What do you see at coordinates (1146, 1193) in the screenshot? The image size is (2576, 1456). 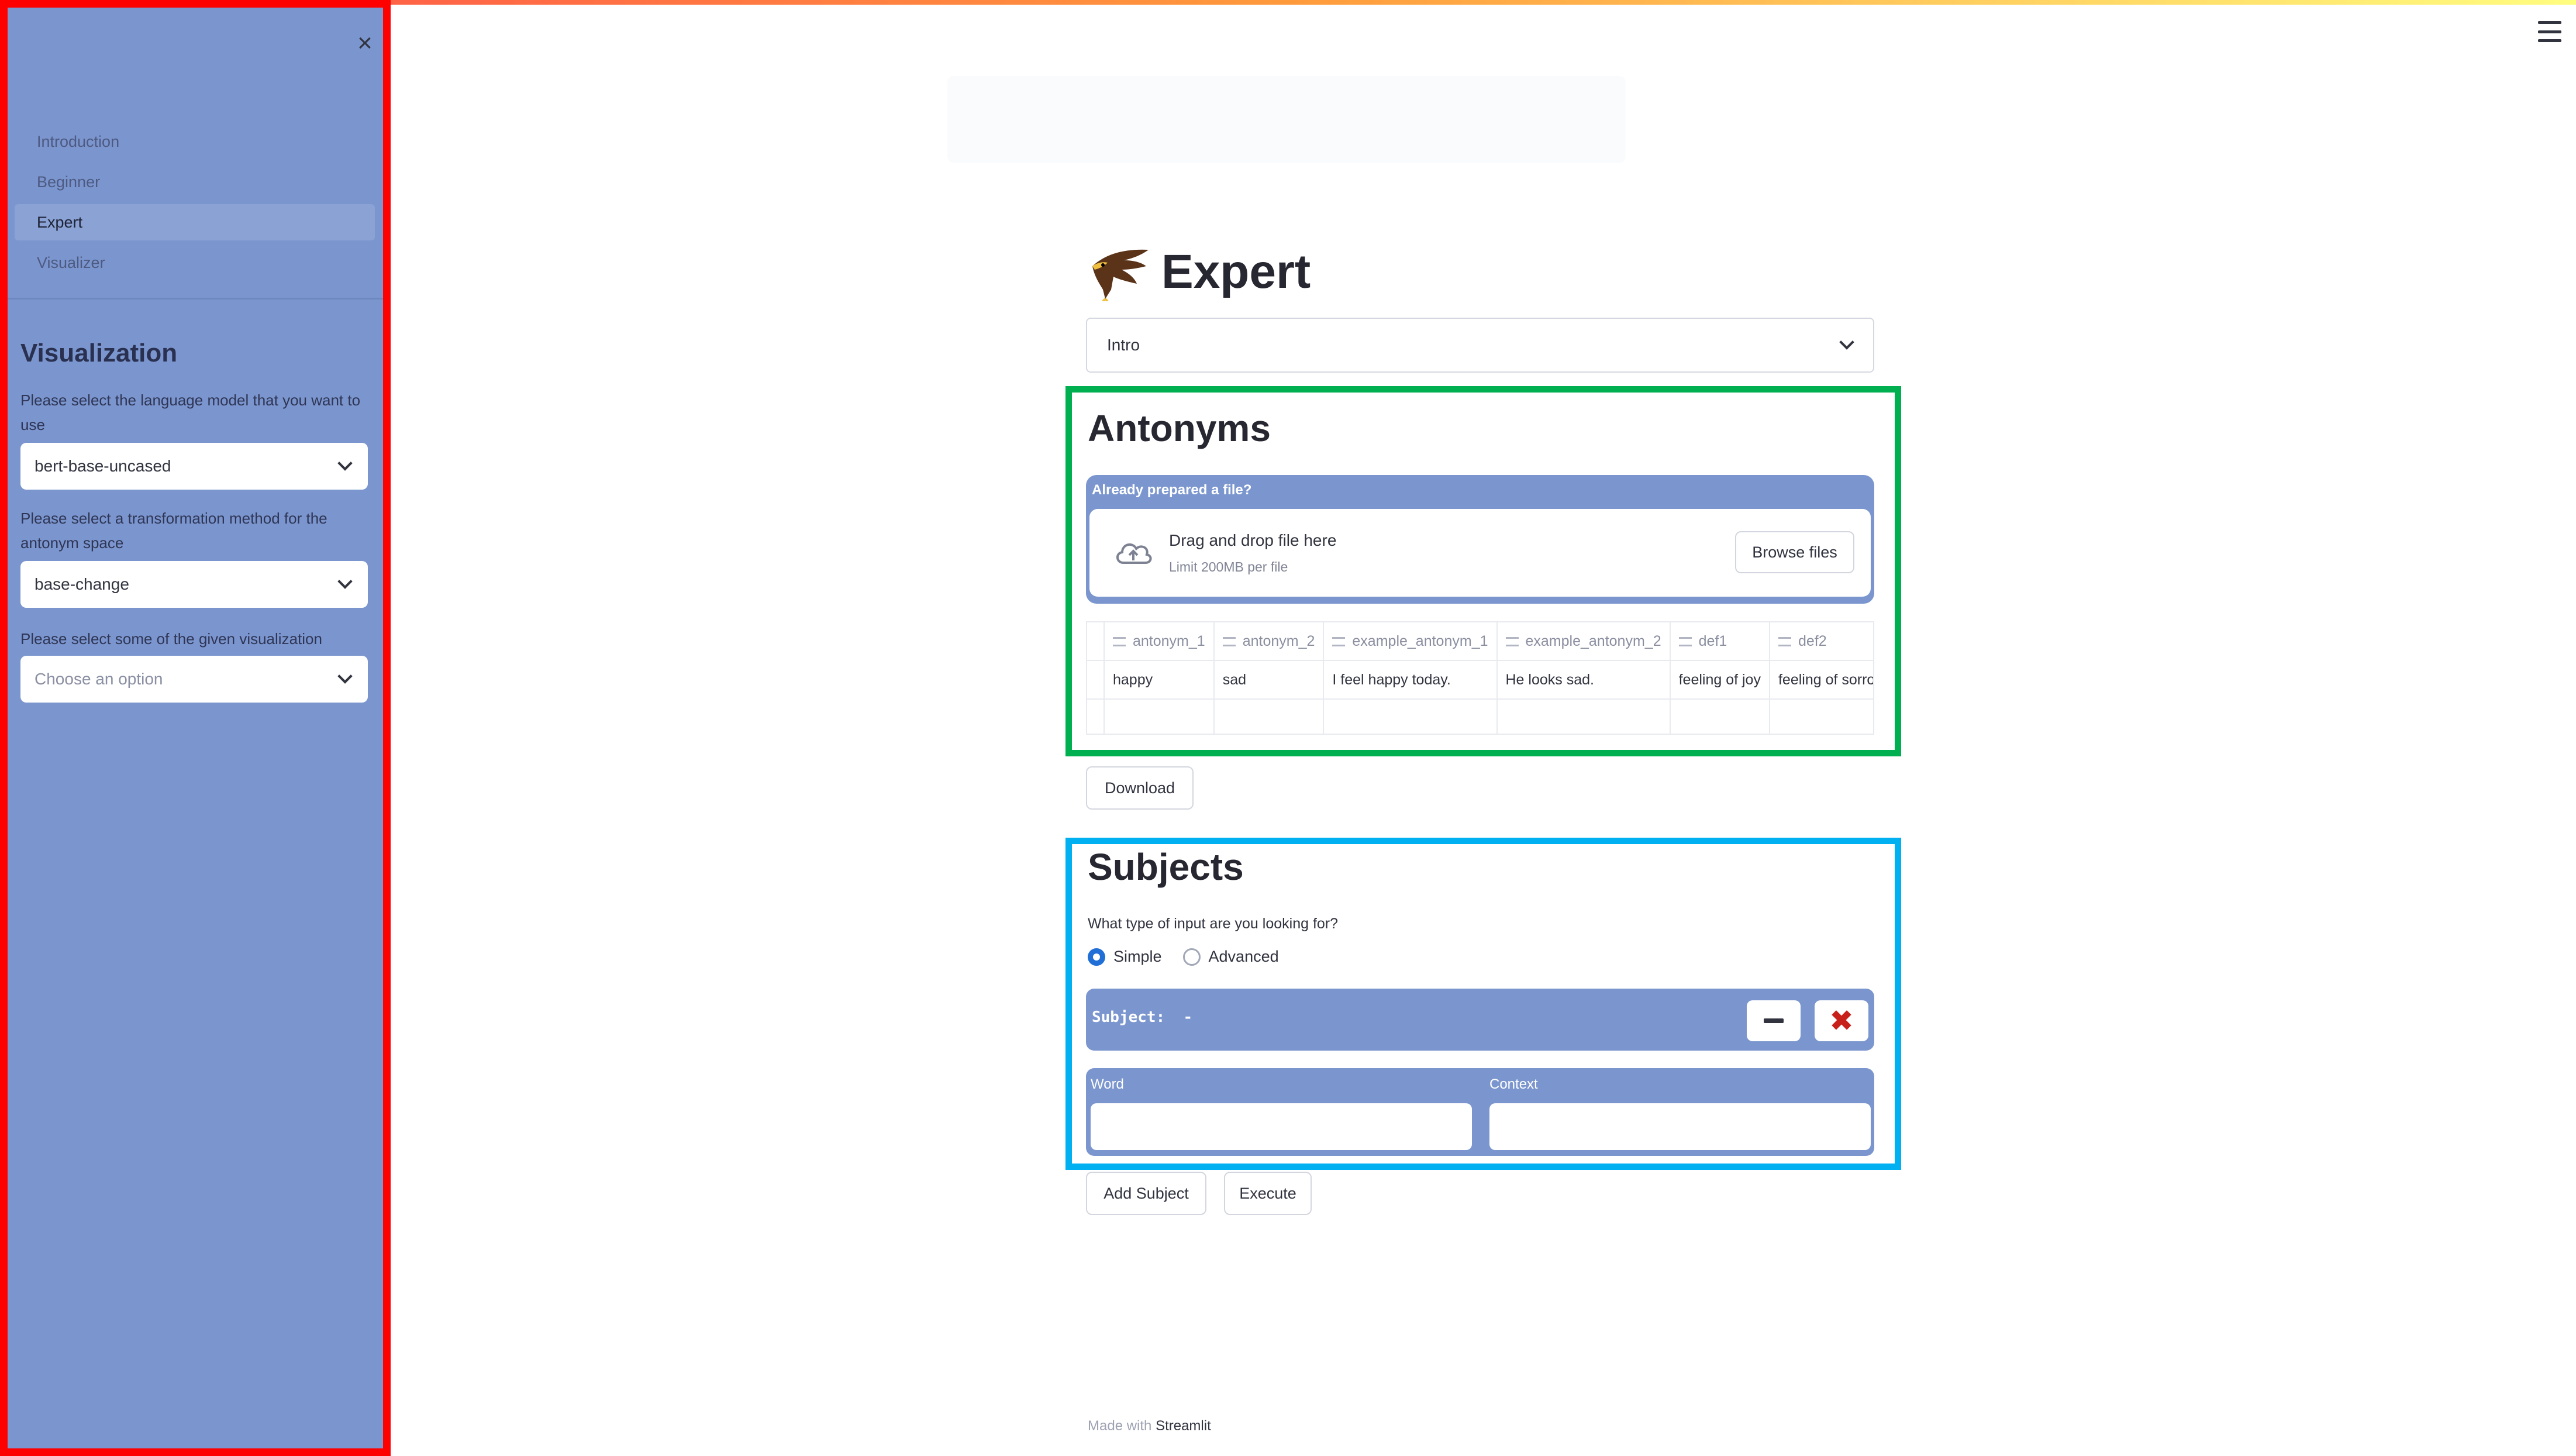 I see `add-subject-button: Add Subject` at bounding box center [1146, 1193].